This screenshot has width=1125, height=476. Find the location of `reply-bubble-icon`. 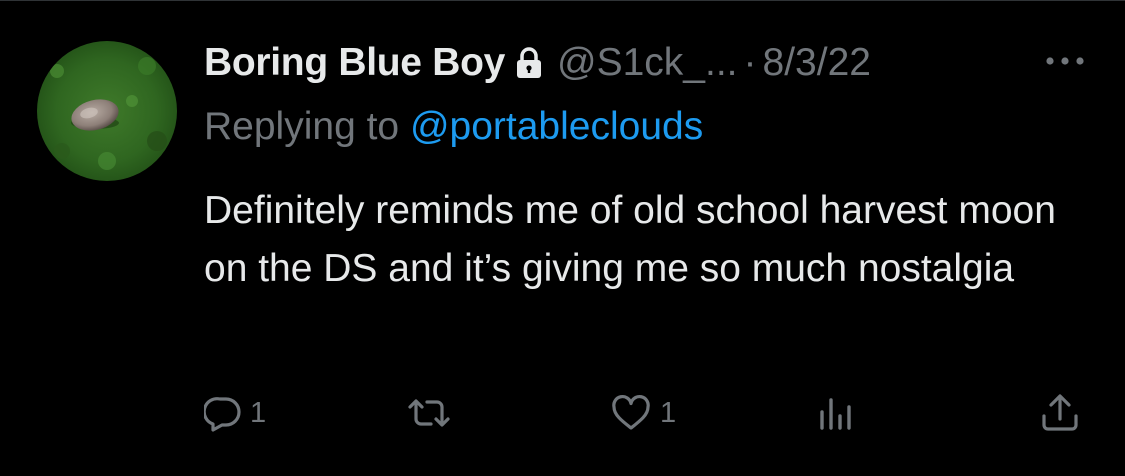

reply-bubble-icon is located at coordinates (223, 413).